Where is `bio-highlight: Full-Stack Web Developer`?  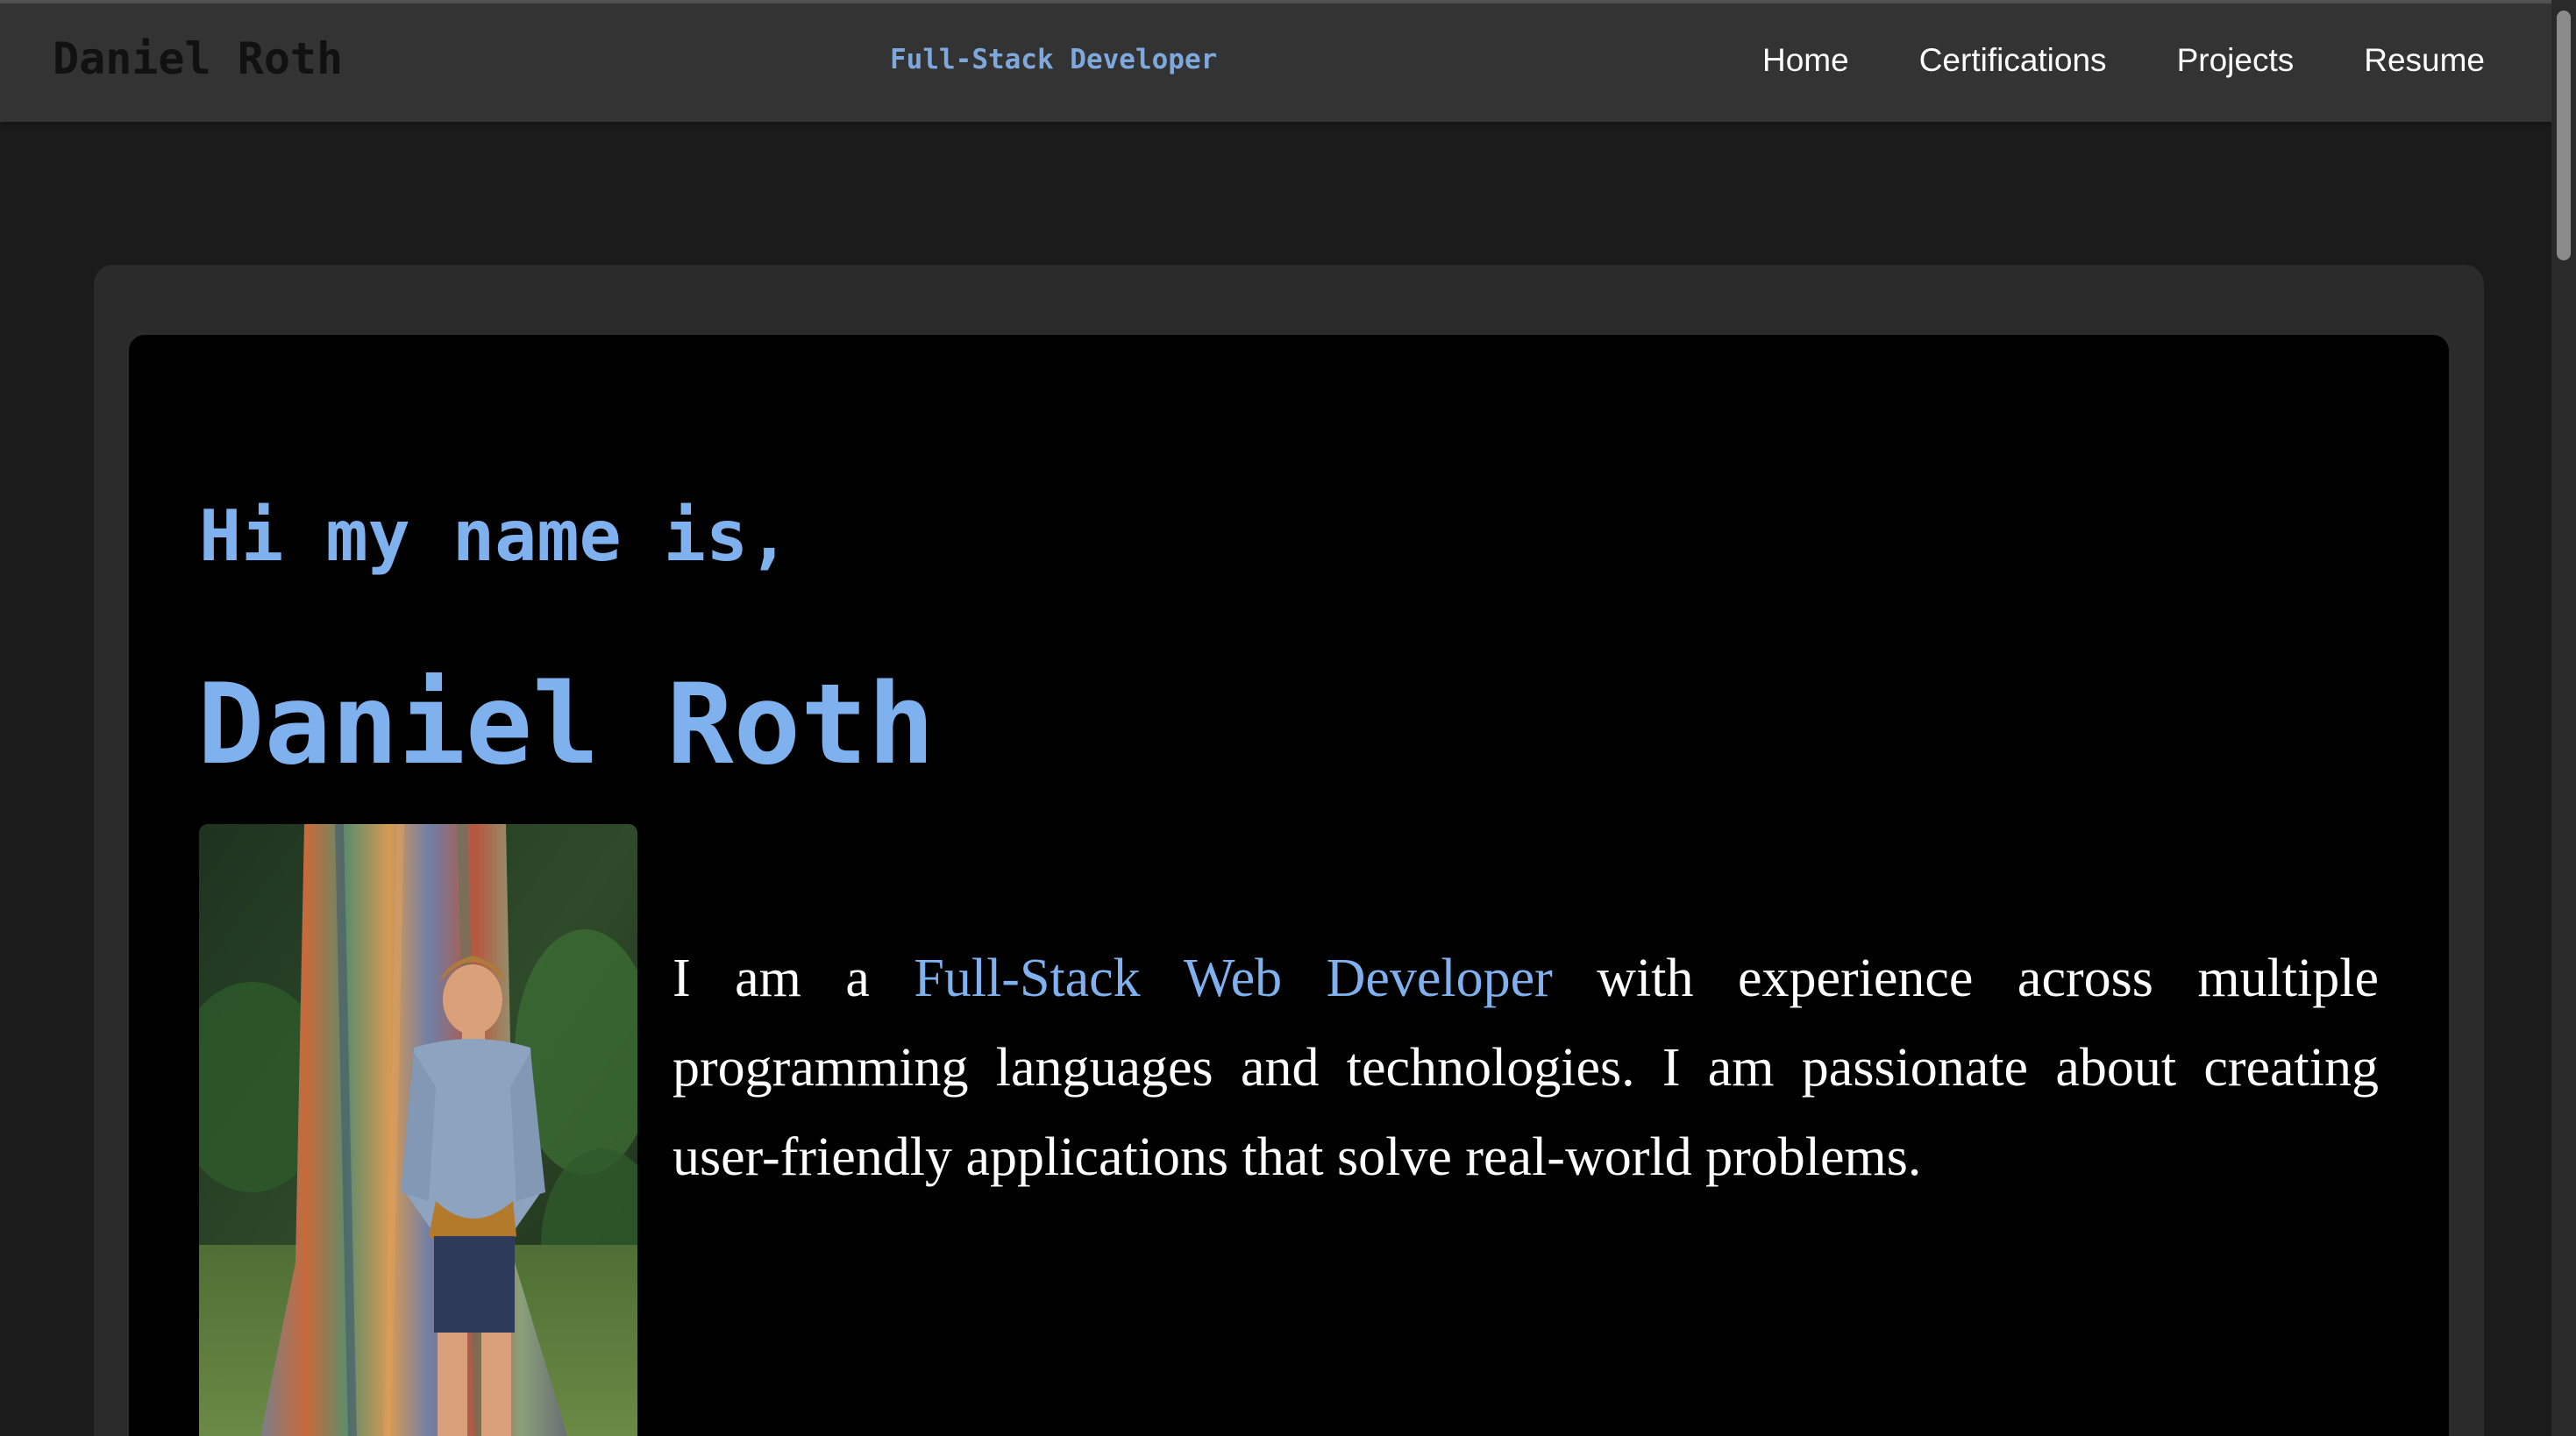
bio-highlight: Full-Stack Web Developer is located at coordinates (1233, 979).